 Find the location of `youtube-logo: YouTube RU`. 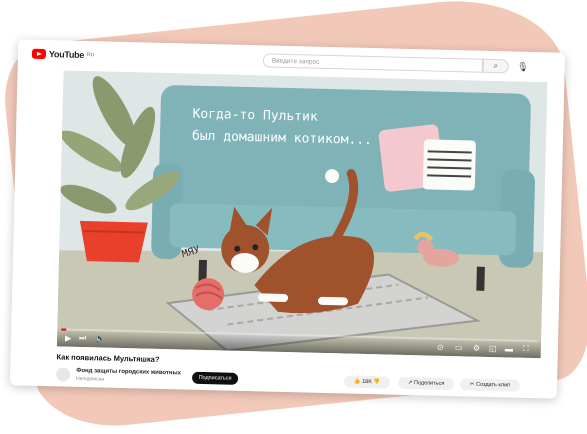

youtube-logo: YouTube RU is located at coordinates (63, 54).